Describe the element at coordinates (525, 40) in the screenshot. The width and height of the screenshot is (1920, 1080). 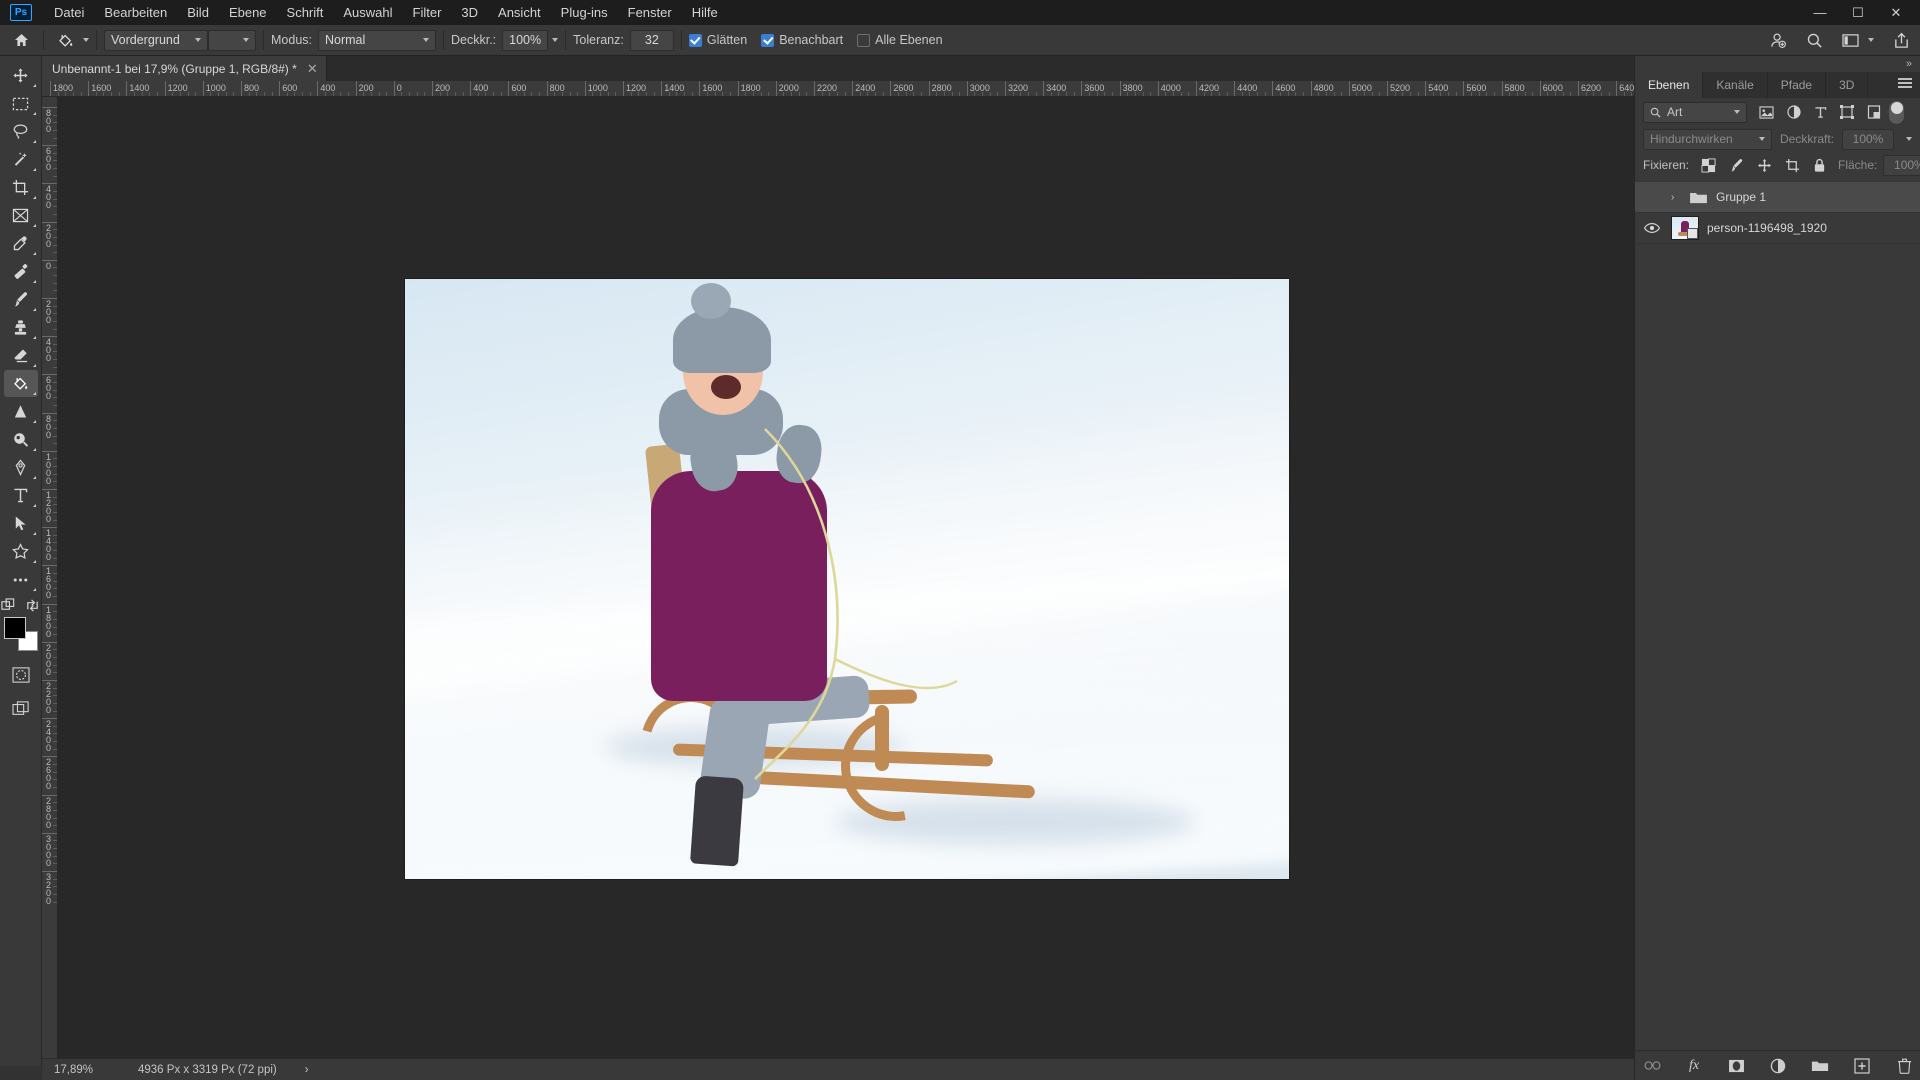
I see `opacity-input: 100%` at that location.